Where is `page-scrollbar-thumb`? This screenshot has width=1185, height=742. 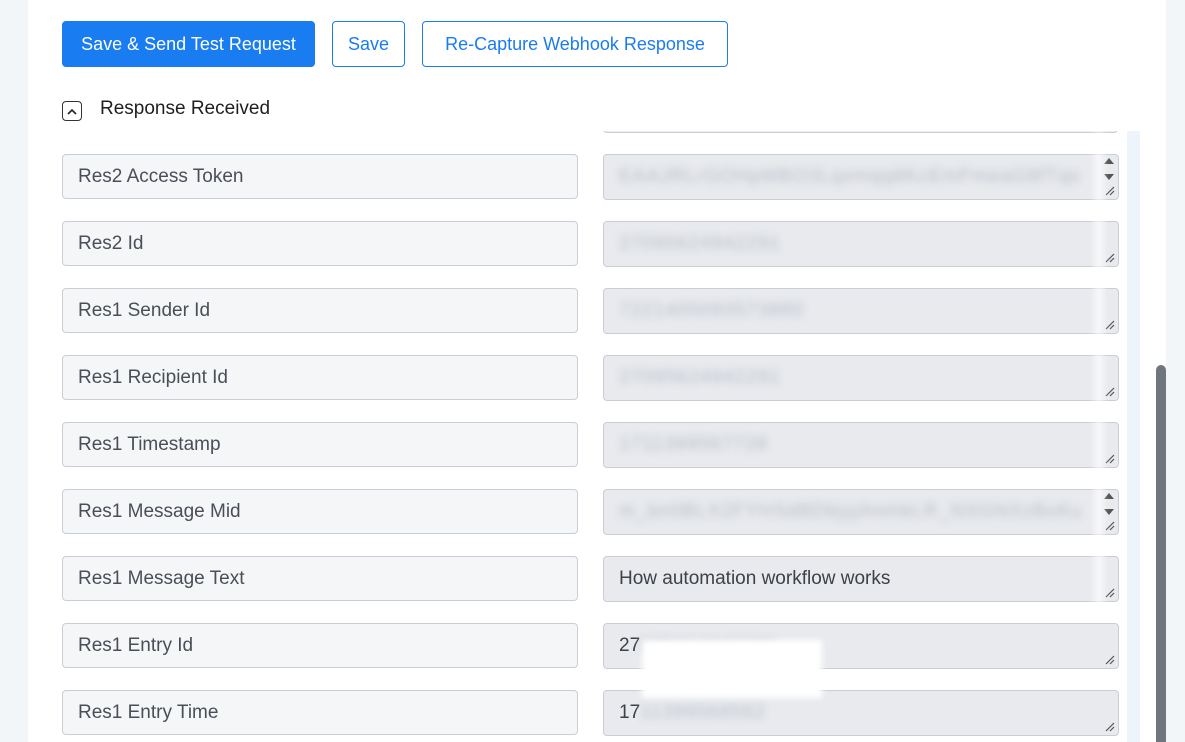 page-scrollbar-thumb is located at coordinates (1161, 553).